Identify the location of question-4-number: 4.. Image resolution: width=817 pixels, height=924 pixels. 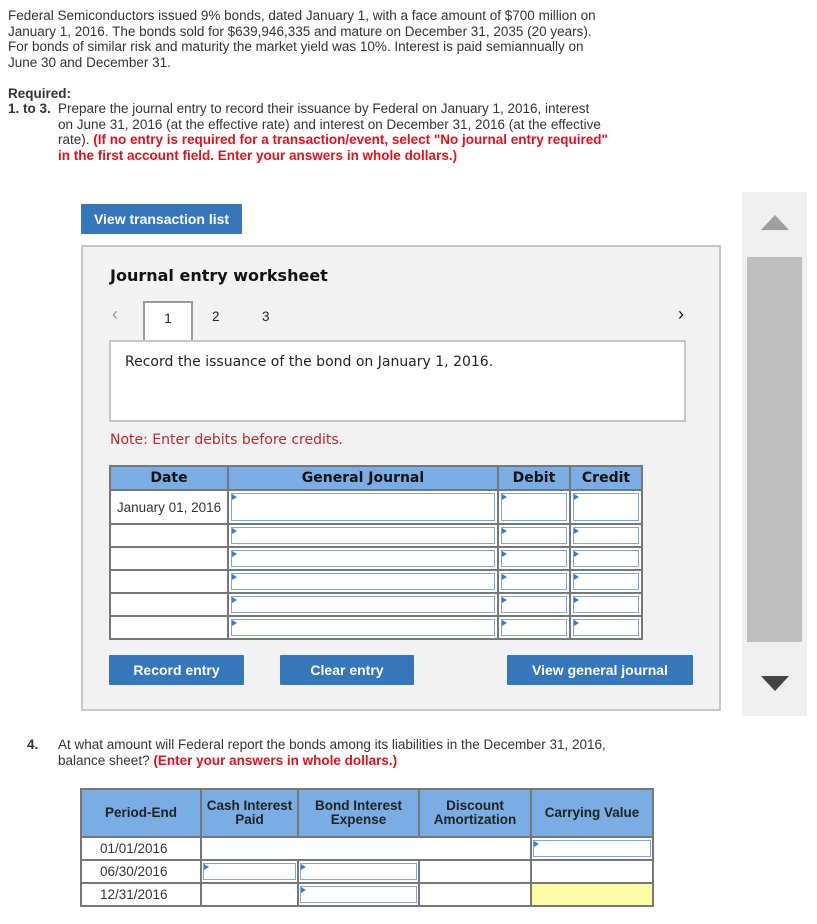
(33, 744).